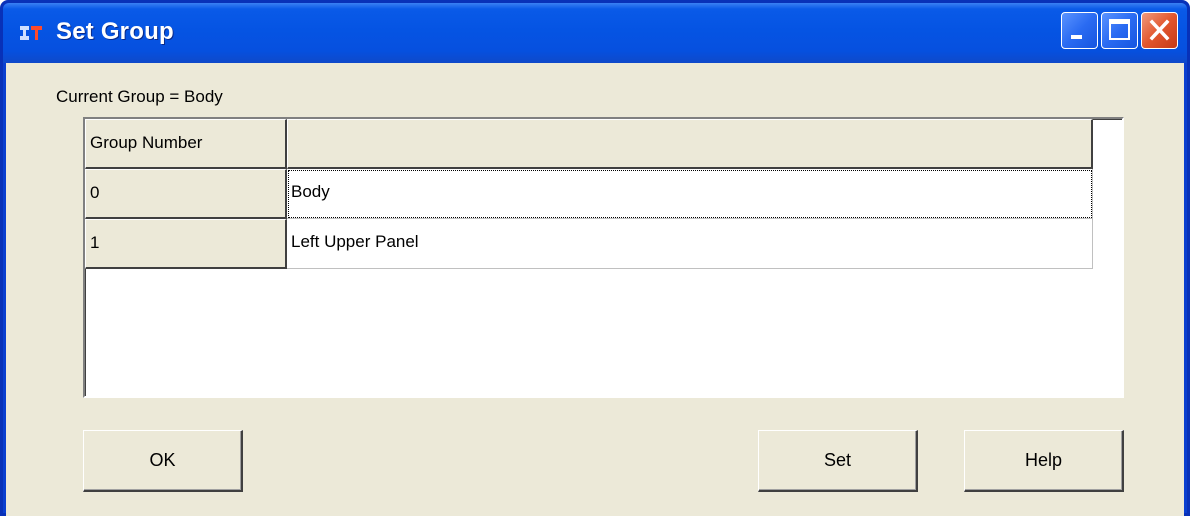 The height and width of the screenshot is (522, 1202). I want to click on ok-button: OK, so click(163, 461).